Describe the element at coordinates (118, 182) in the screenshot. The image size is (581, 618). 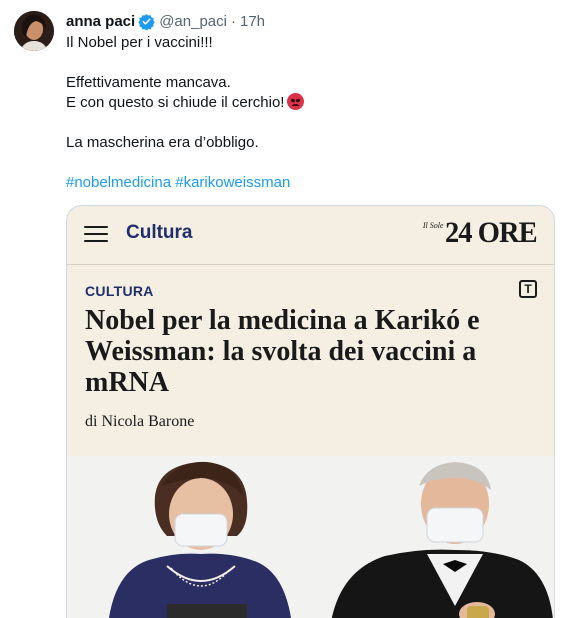
I see `hashtag-link: #nobelmedicina` at that location.